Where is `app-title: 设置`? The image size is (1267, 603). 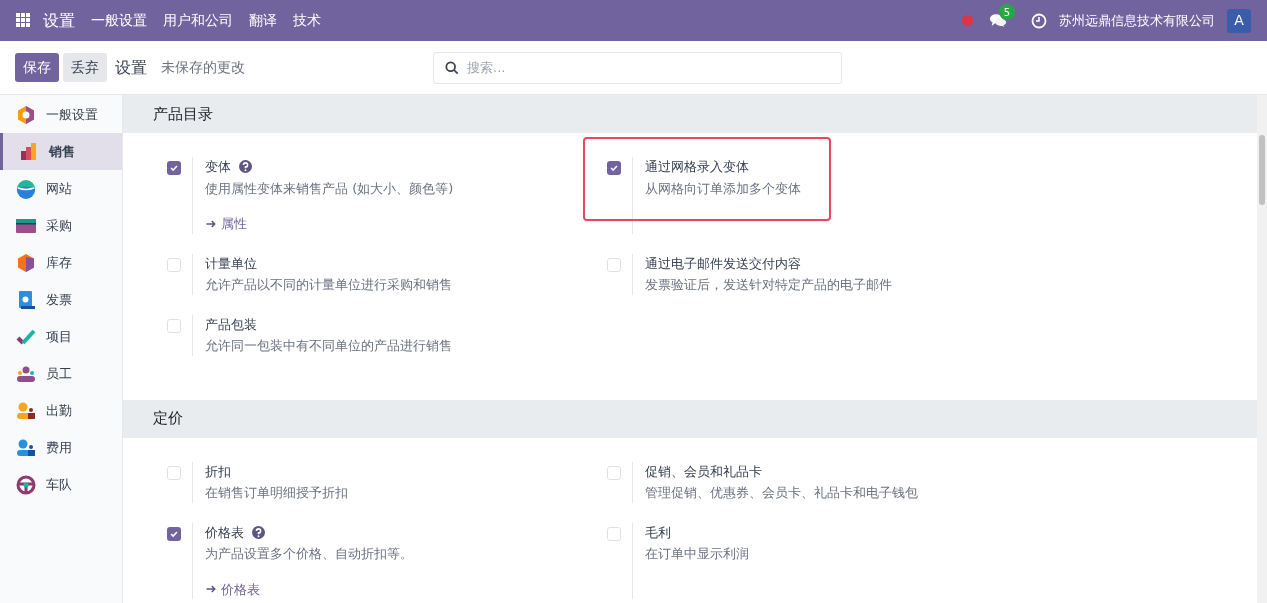 app-title: 设置 is located at coordinates (59, 20).